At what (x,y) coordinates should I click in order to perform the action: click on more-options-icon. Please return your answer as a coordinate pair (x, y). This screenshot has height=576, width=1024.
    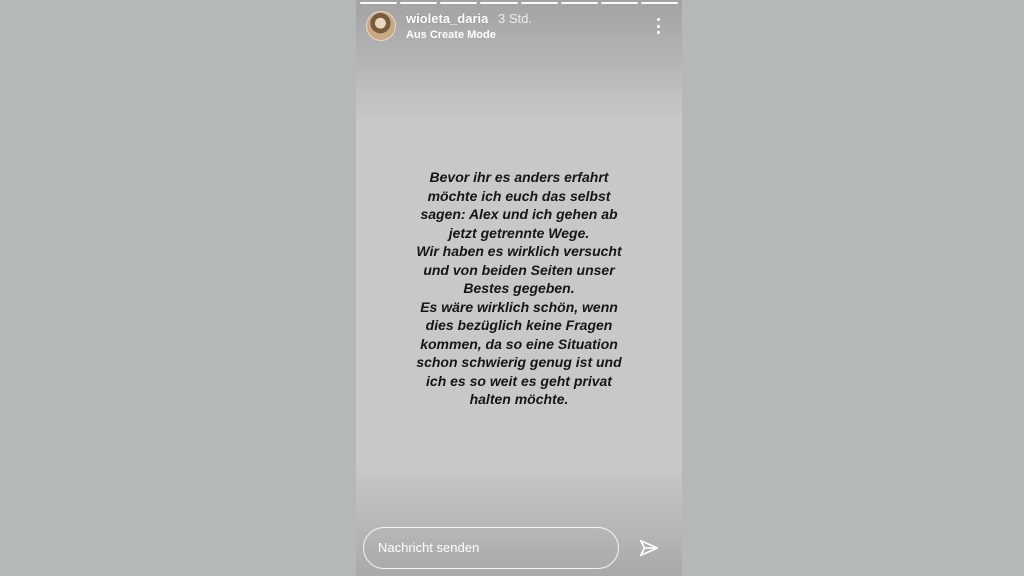
    Looking at the image, I should click on (658, 26).